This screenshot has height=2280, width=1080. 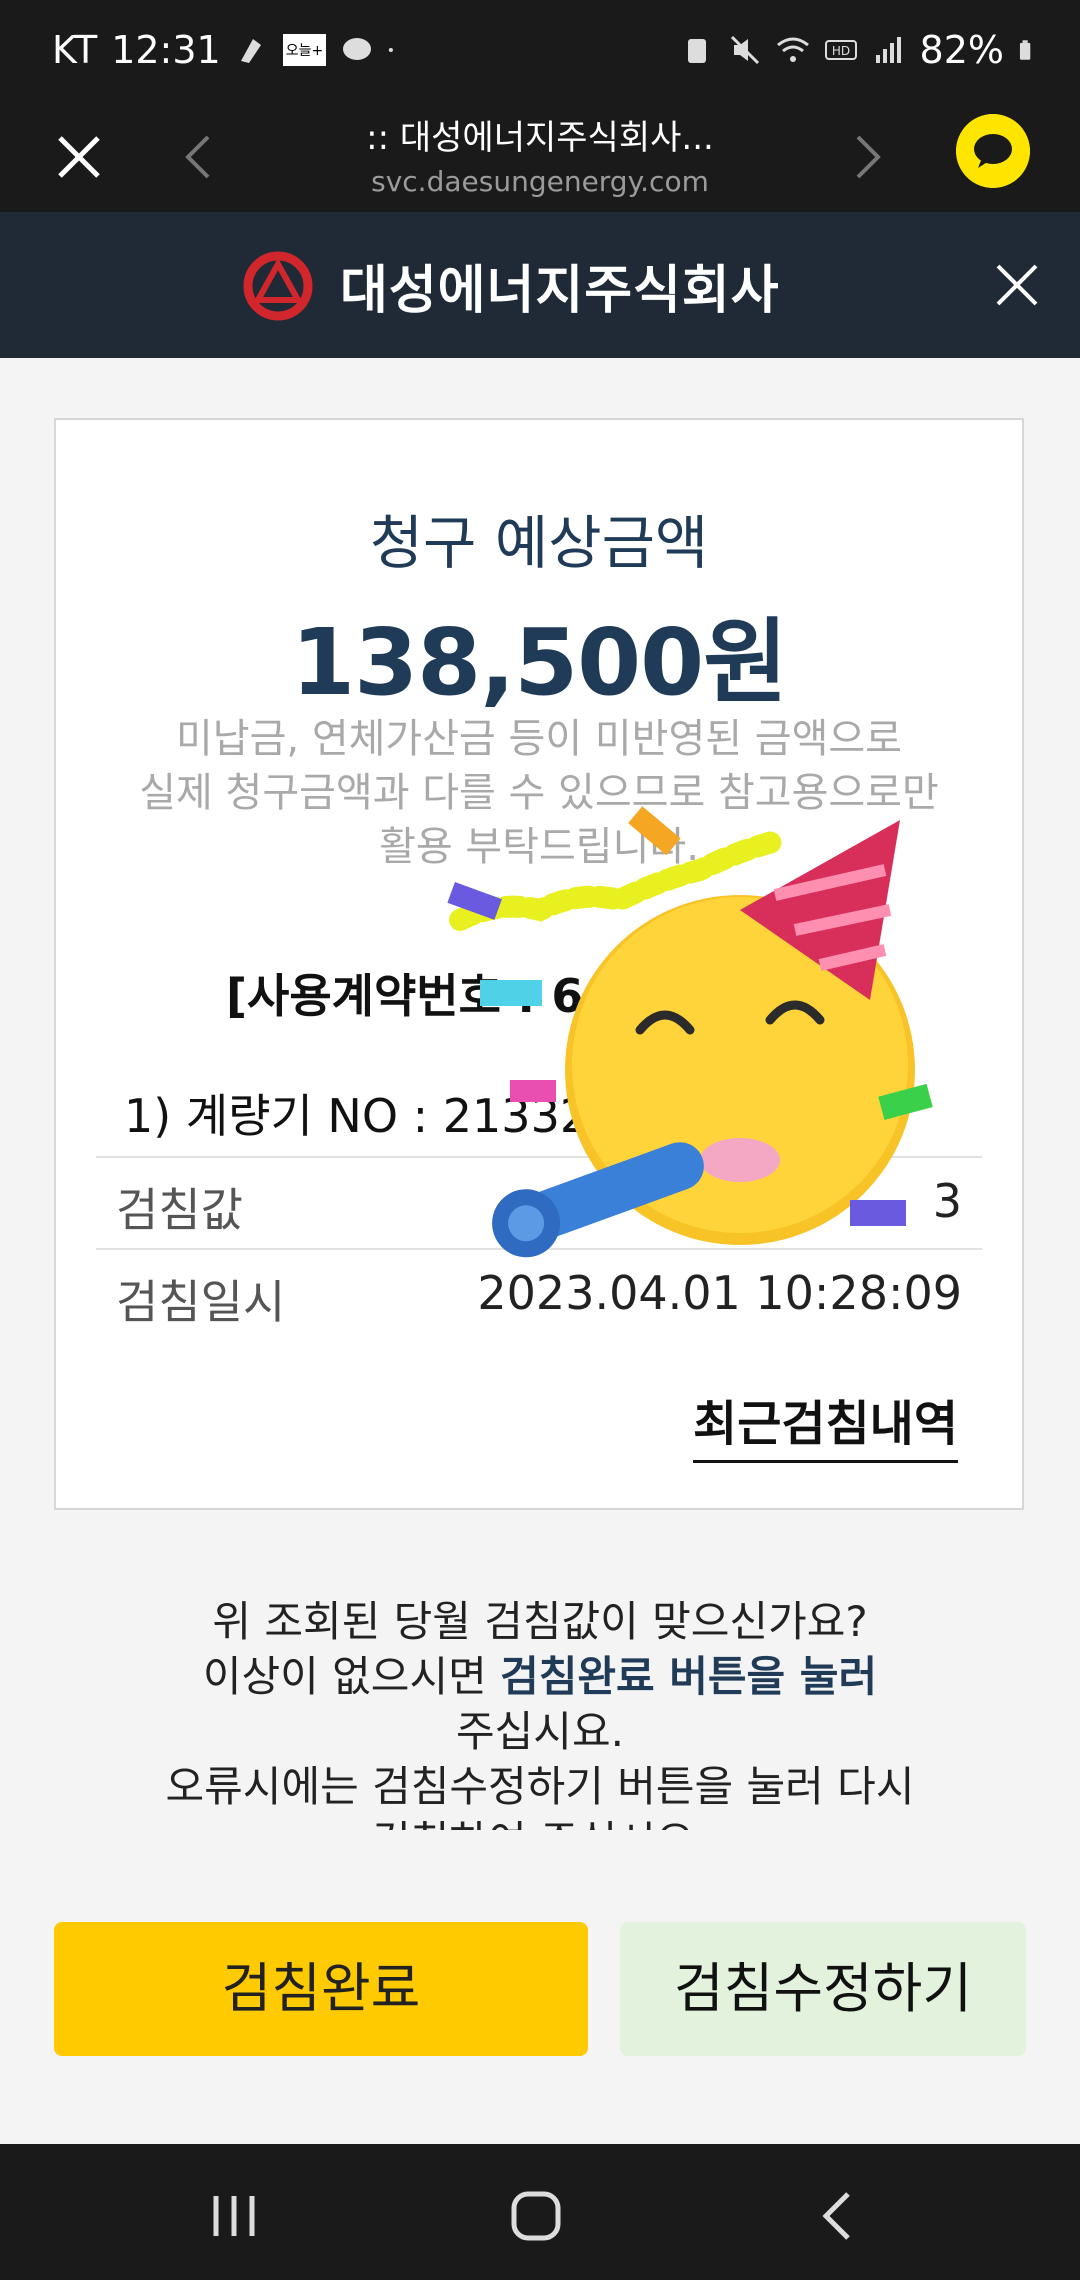 What do you see at coordinates (166, 50) in the screenshot?
I see `clock: 12:31` at bounding box center [166, 50].